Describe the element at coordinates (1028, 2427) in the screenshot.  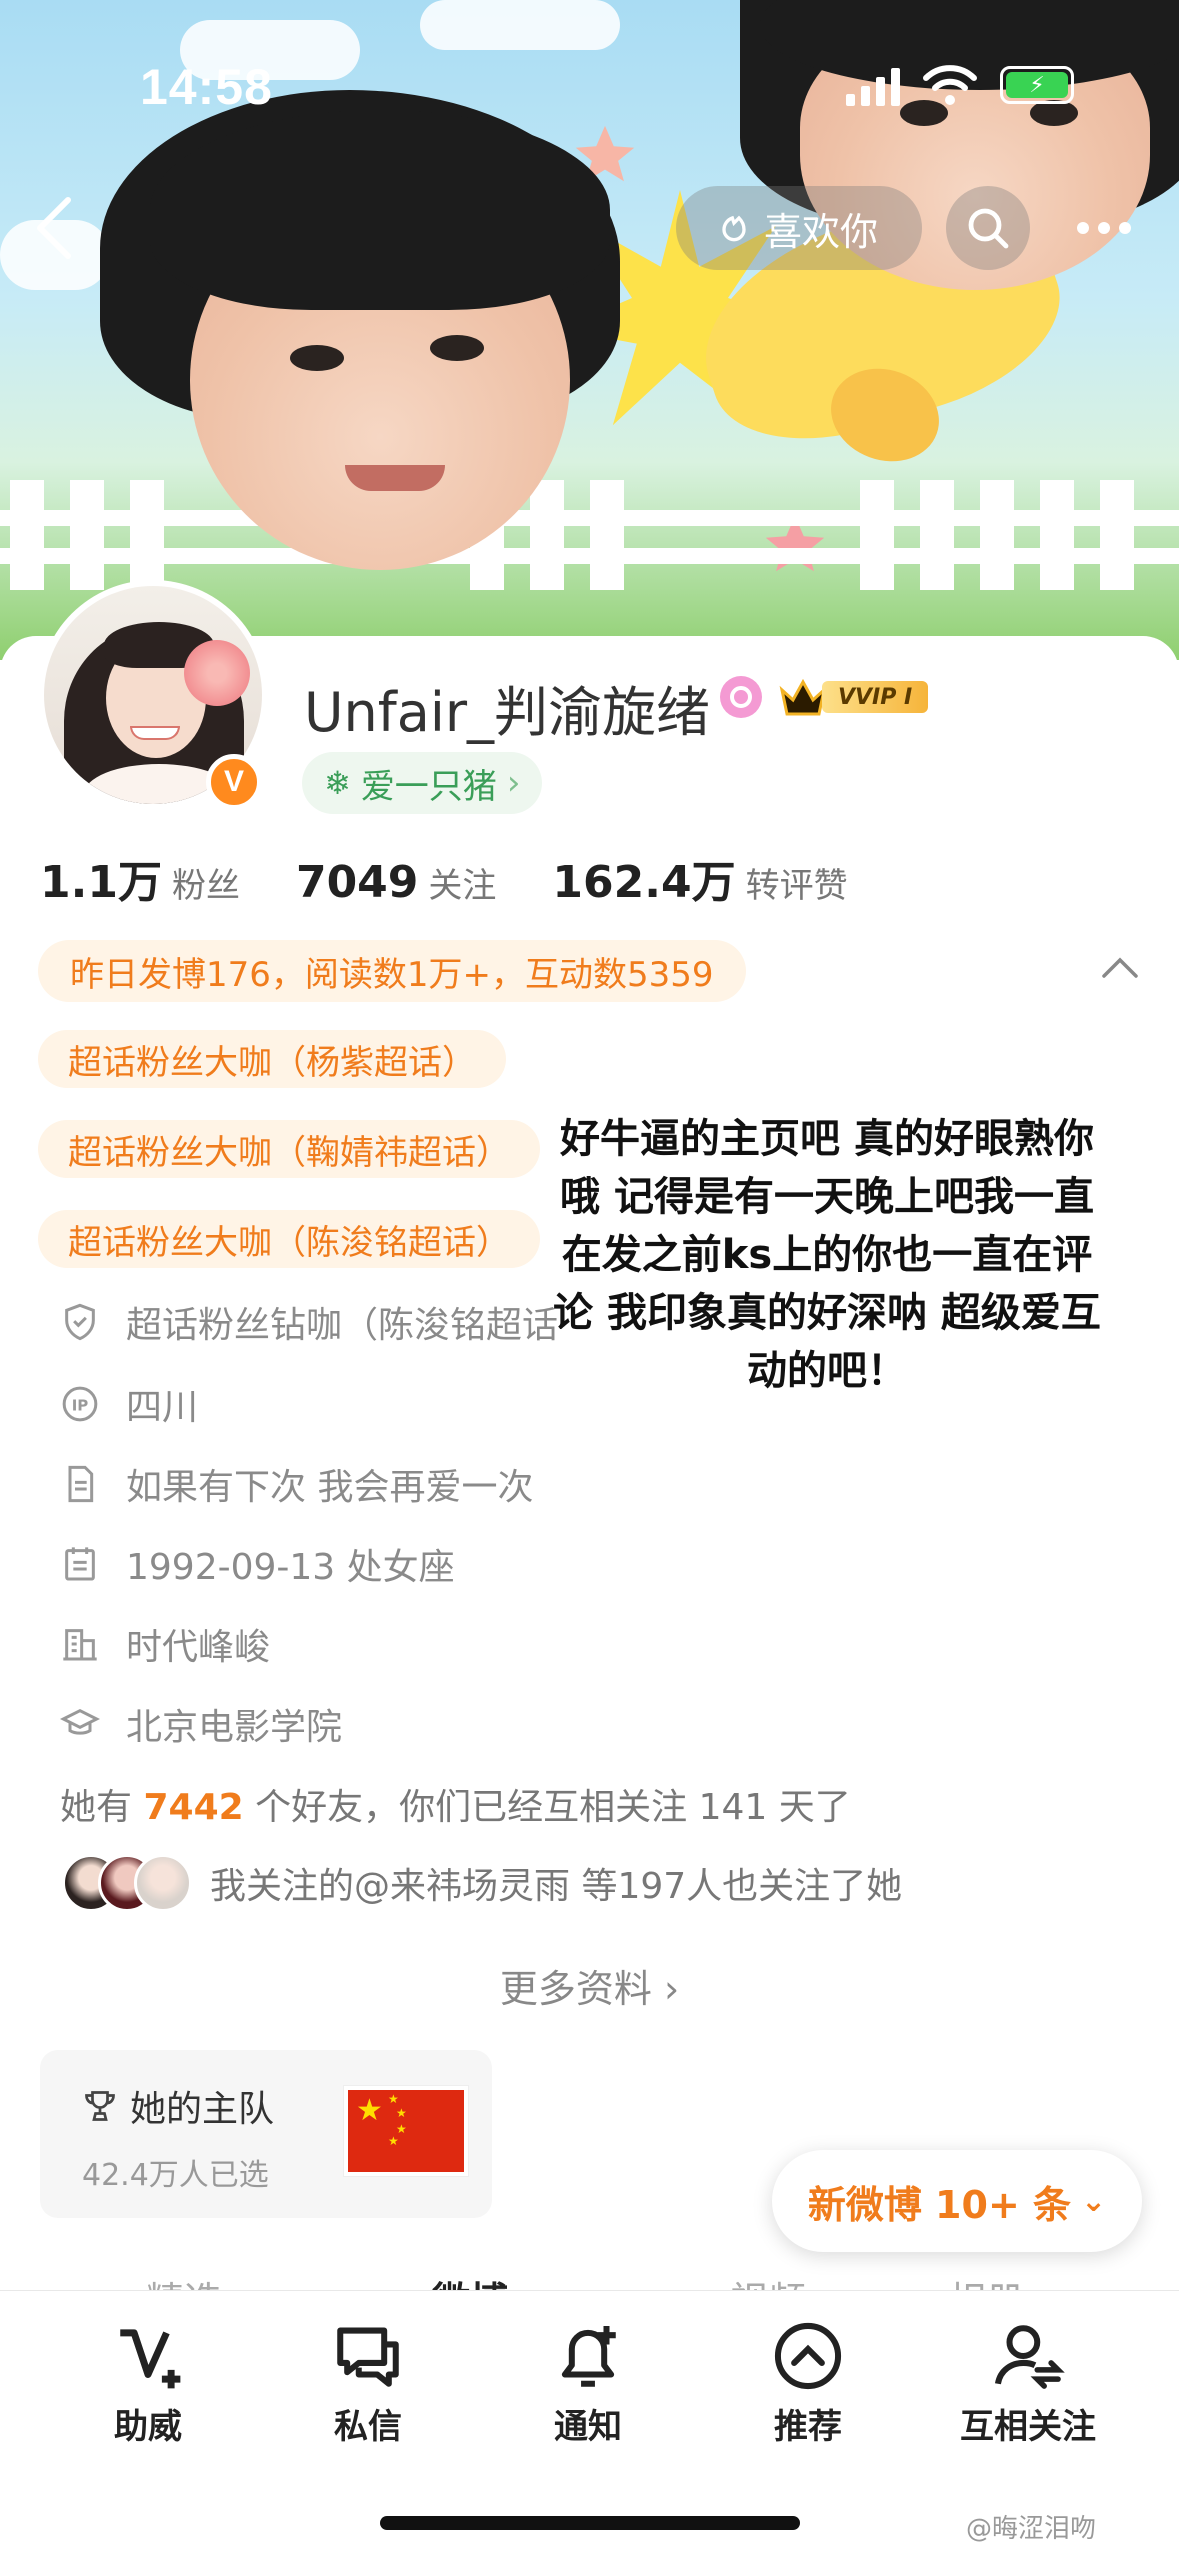
I see `mutual-follow-label: 互相关注` at that location.